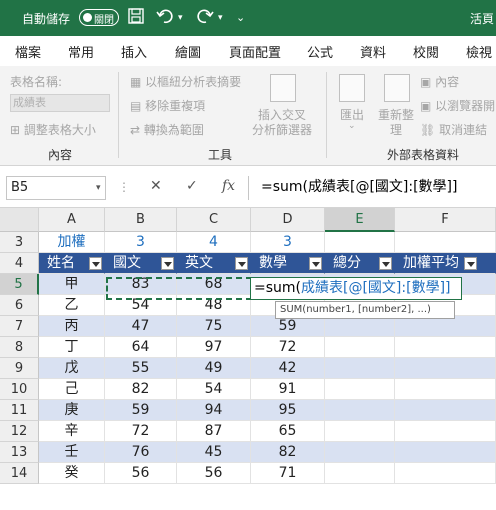  Describe the element at coordinates (396, 129) in the screenshot. I see `refresh-line2: 理` at that location.